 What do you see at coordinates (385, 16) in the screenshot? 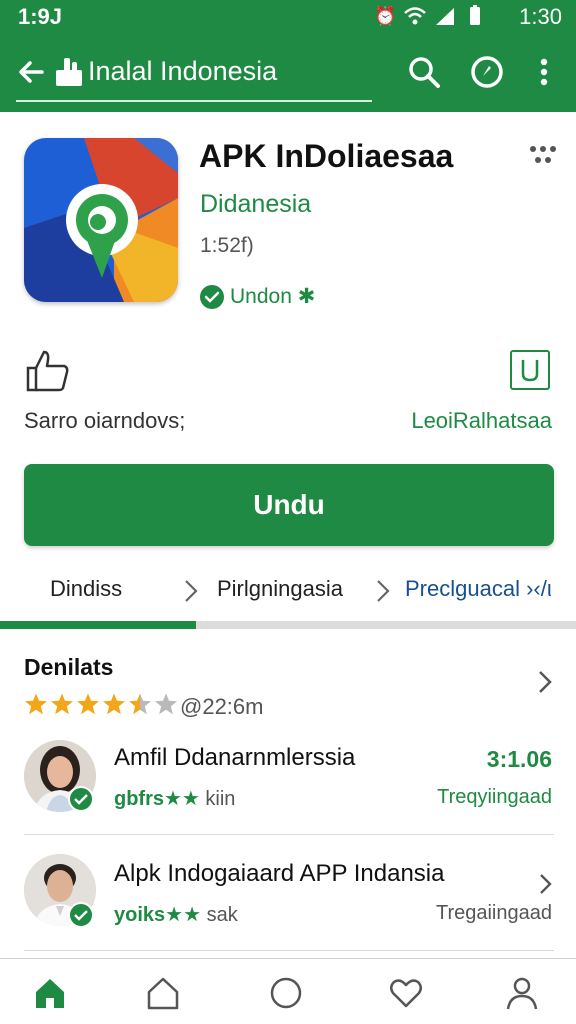
I see `alarm-icon: ⏰` at bounding box center [385, 16].